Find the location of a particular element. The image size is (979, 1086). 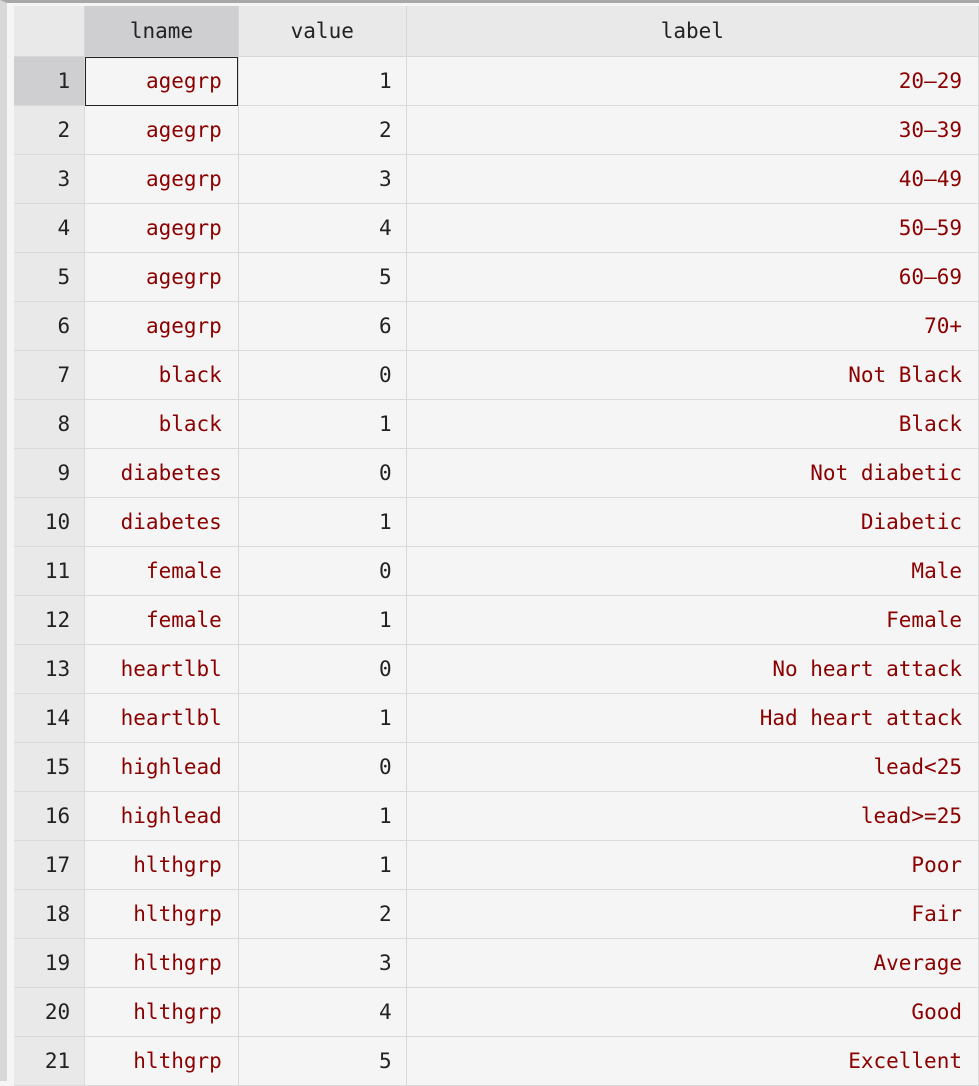

cell-label: 40–49 is located at coordinates (692, 179).